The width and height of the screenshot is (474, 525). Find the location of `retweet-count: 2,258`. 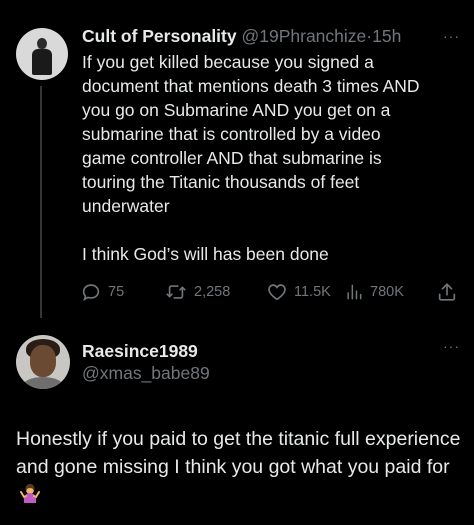

retweet-count: 2,258 is located at coordinates (212, 292).